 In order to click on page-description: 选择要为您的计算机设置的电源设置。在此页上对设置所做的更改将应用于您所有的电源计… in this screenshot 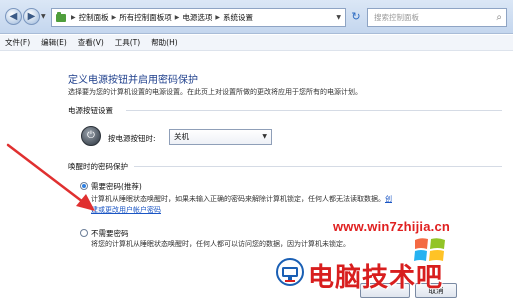, I will do `click(215, 92)`.